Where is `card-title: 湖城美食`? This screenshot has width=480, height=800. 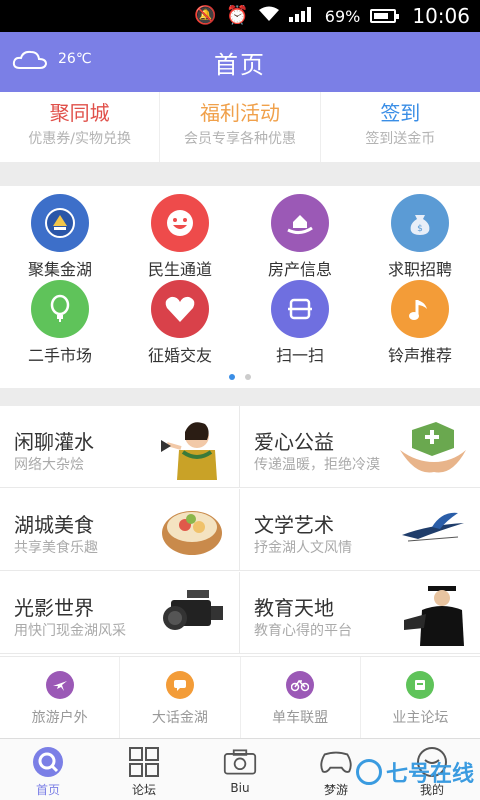 card-title: 湖城美食 is located at coordinates (54, 525).